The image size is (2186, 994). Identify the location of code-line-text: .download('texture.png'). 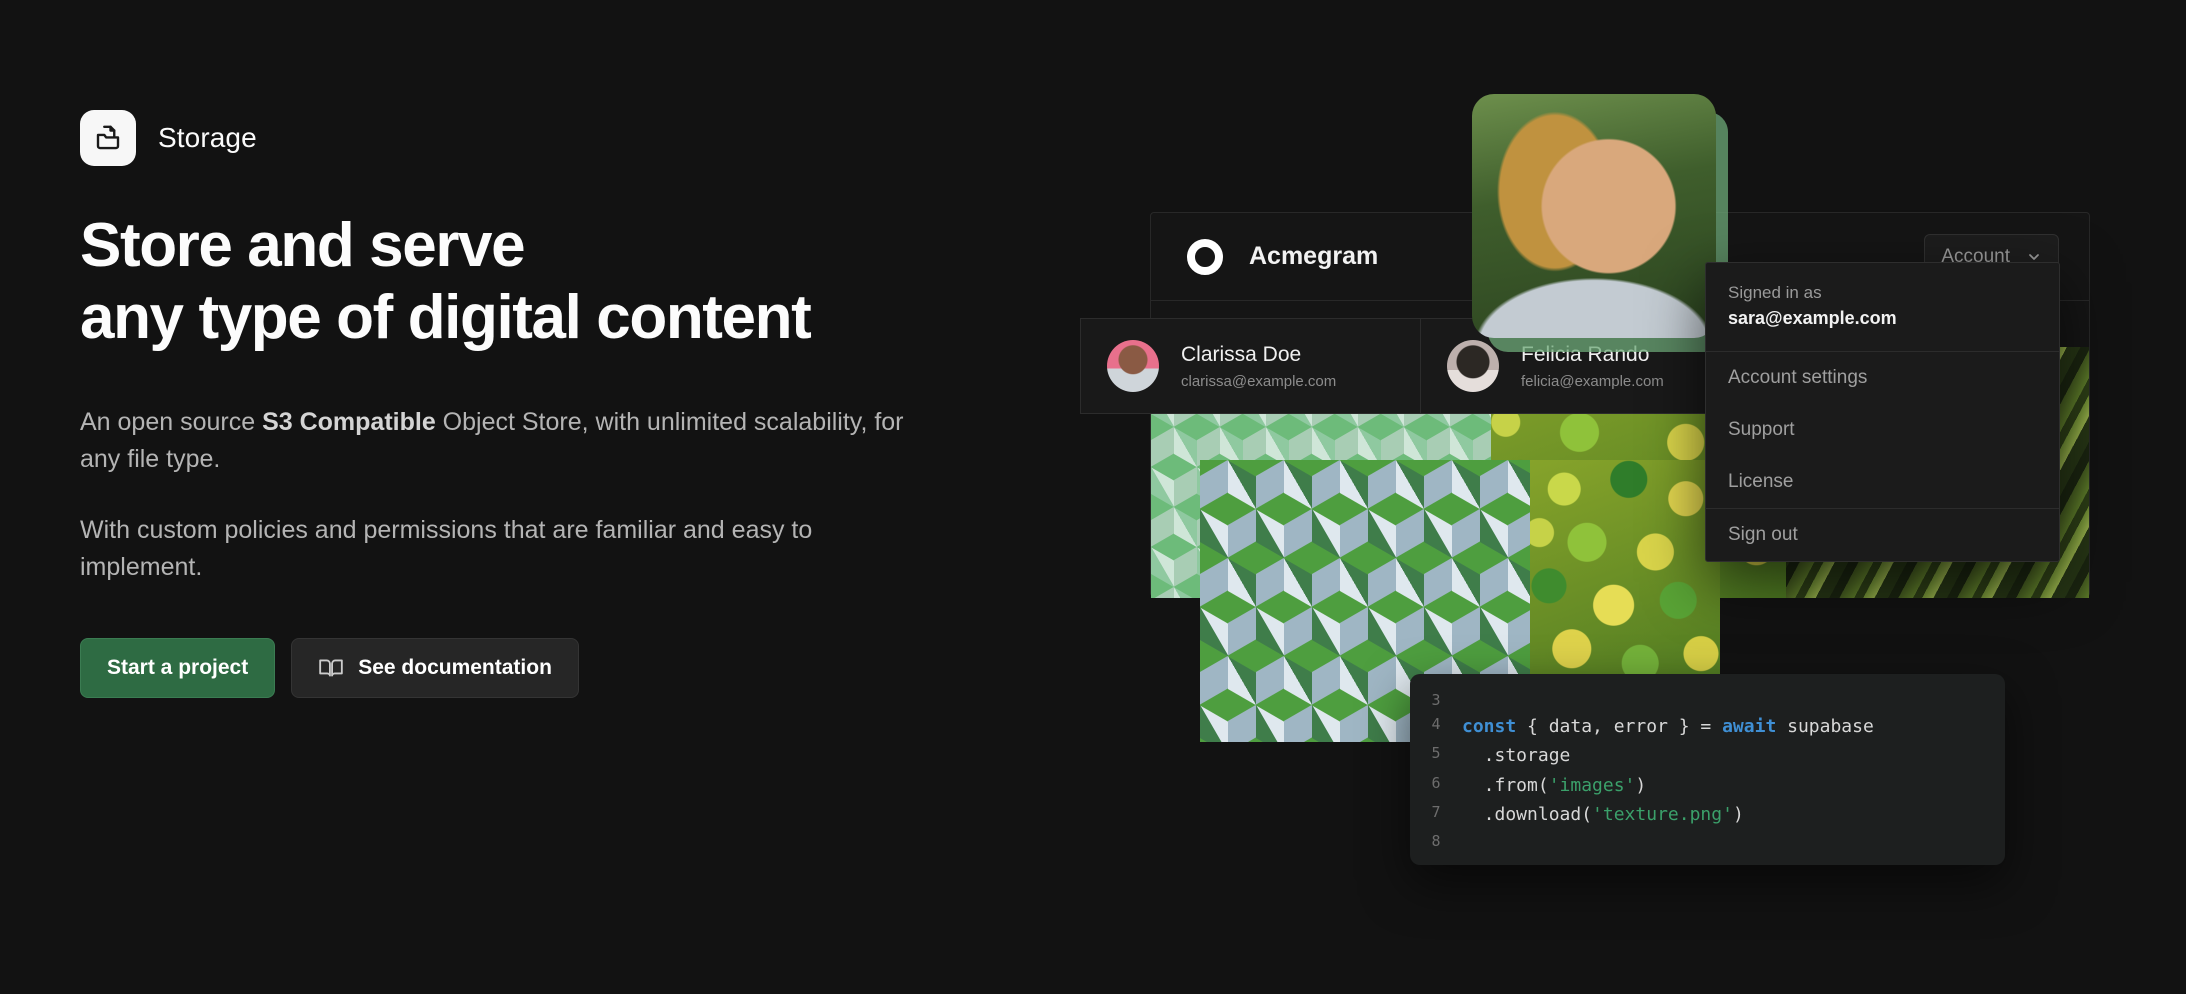
(1603, 814).